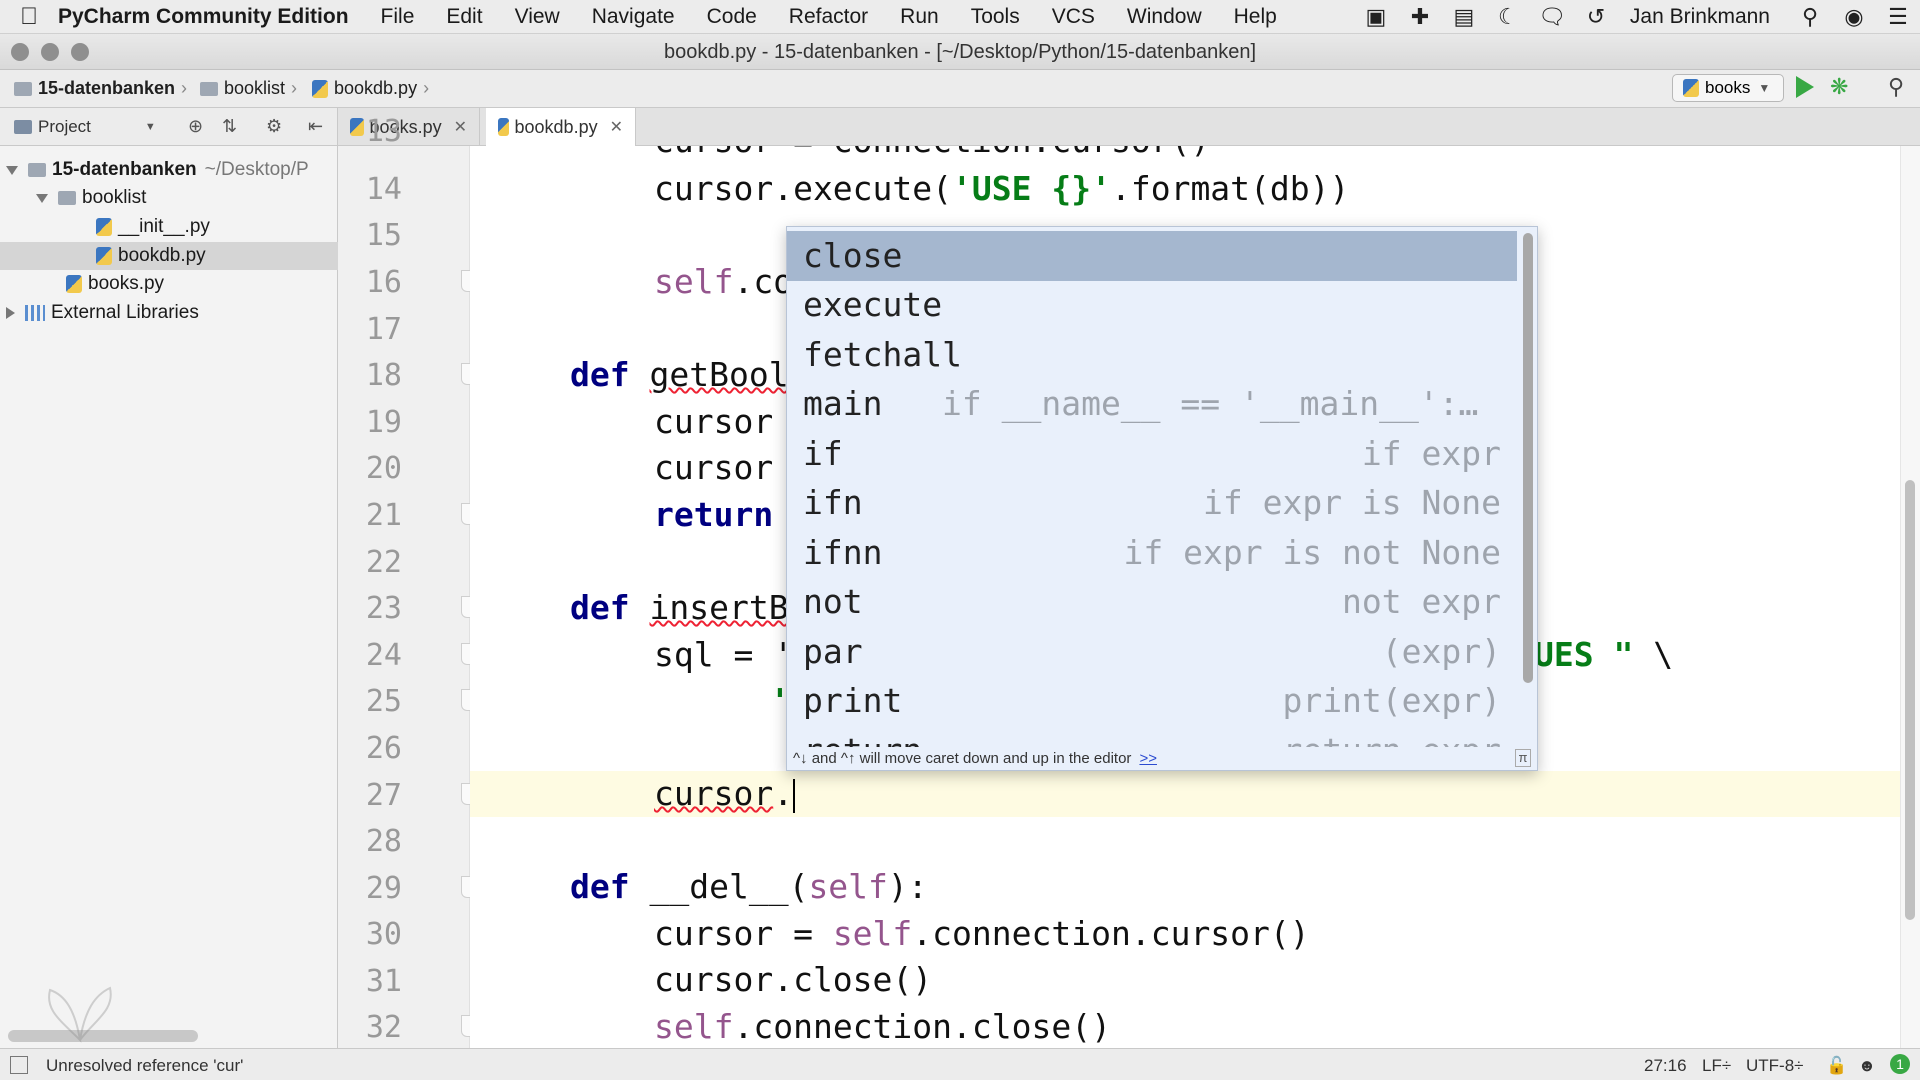  I want to click on menu-code: Code, so click(732, 17).